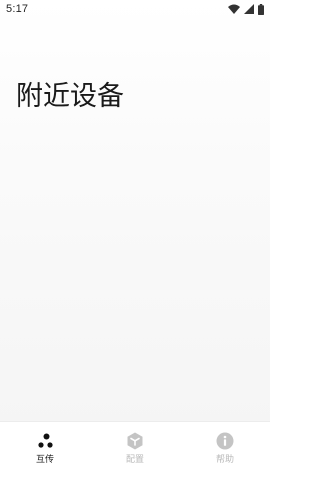  What do you see at coordinates (134, 460) in the screenshot?
I see `nav-label-config: 配置` at bounding box center [134, 460].